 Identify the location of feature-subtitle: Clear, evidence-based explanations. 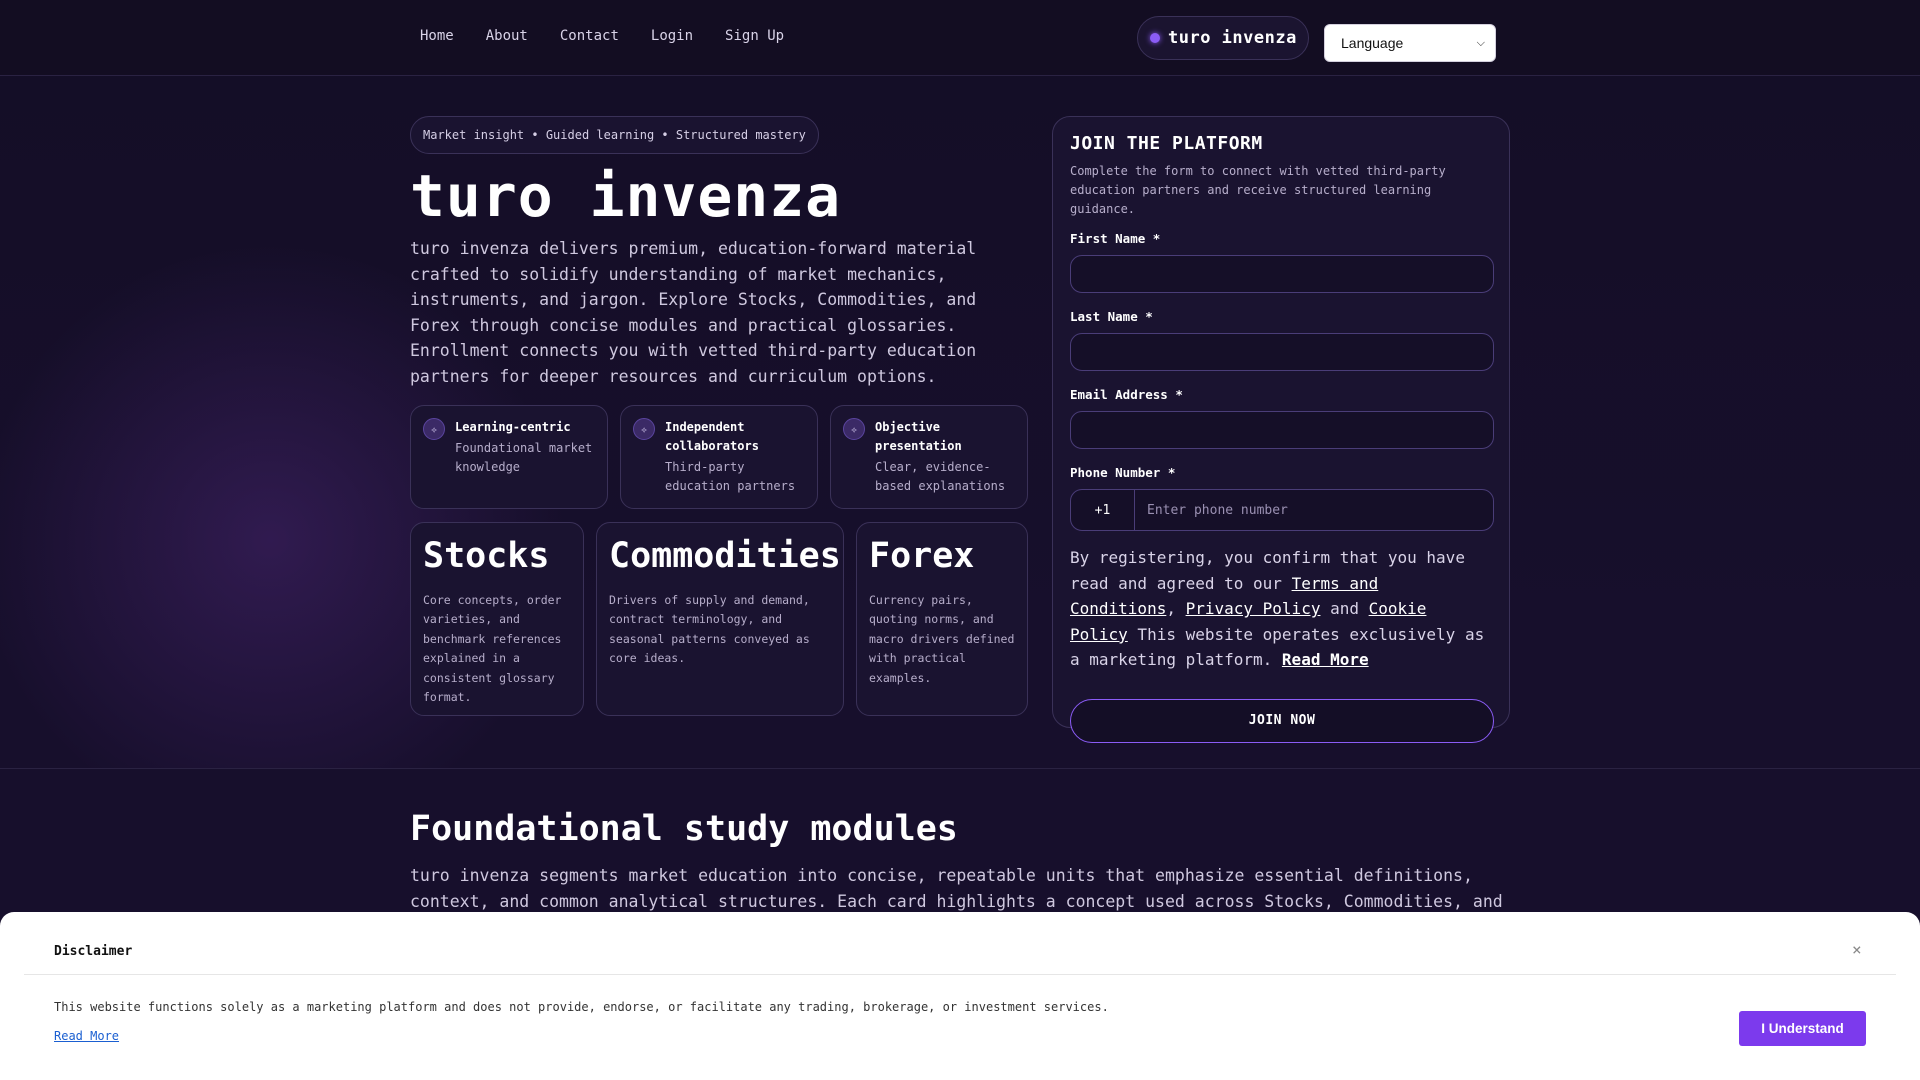
(940, 476).